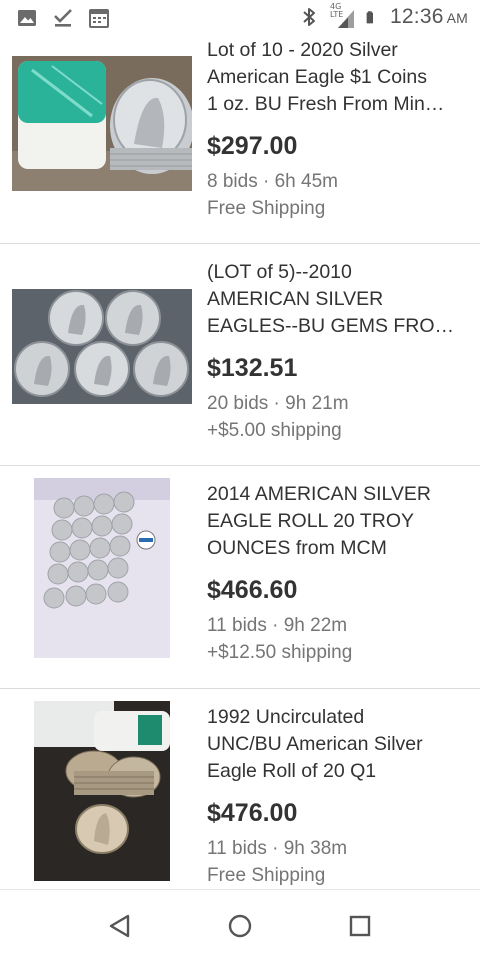 Image resolution: width=480 pixels, height=960 pixels. Describe the element at coordinates (370, 17) in the screenshot. I see `battery-icon` at that location.